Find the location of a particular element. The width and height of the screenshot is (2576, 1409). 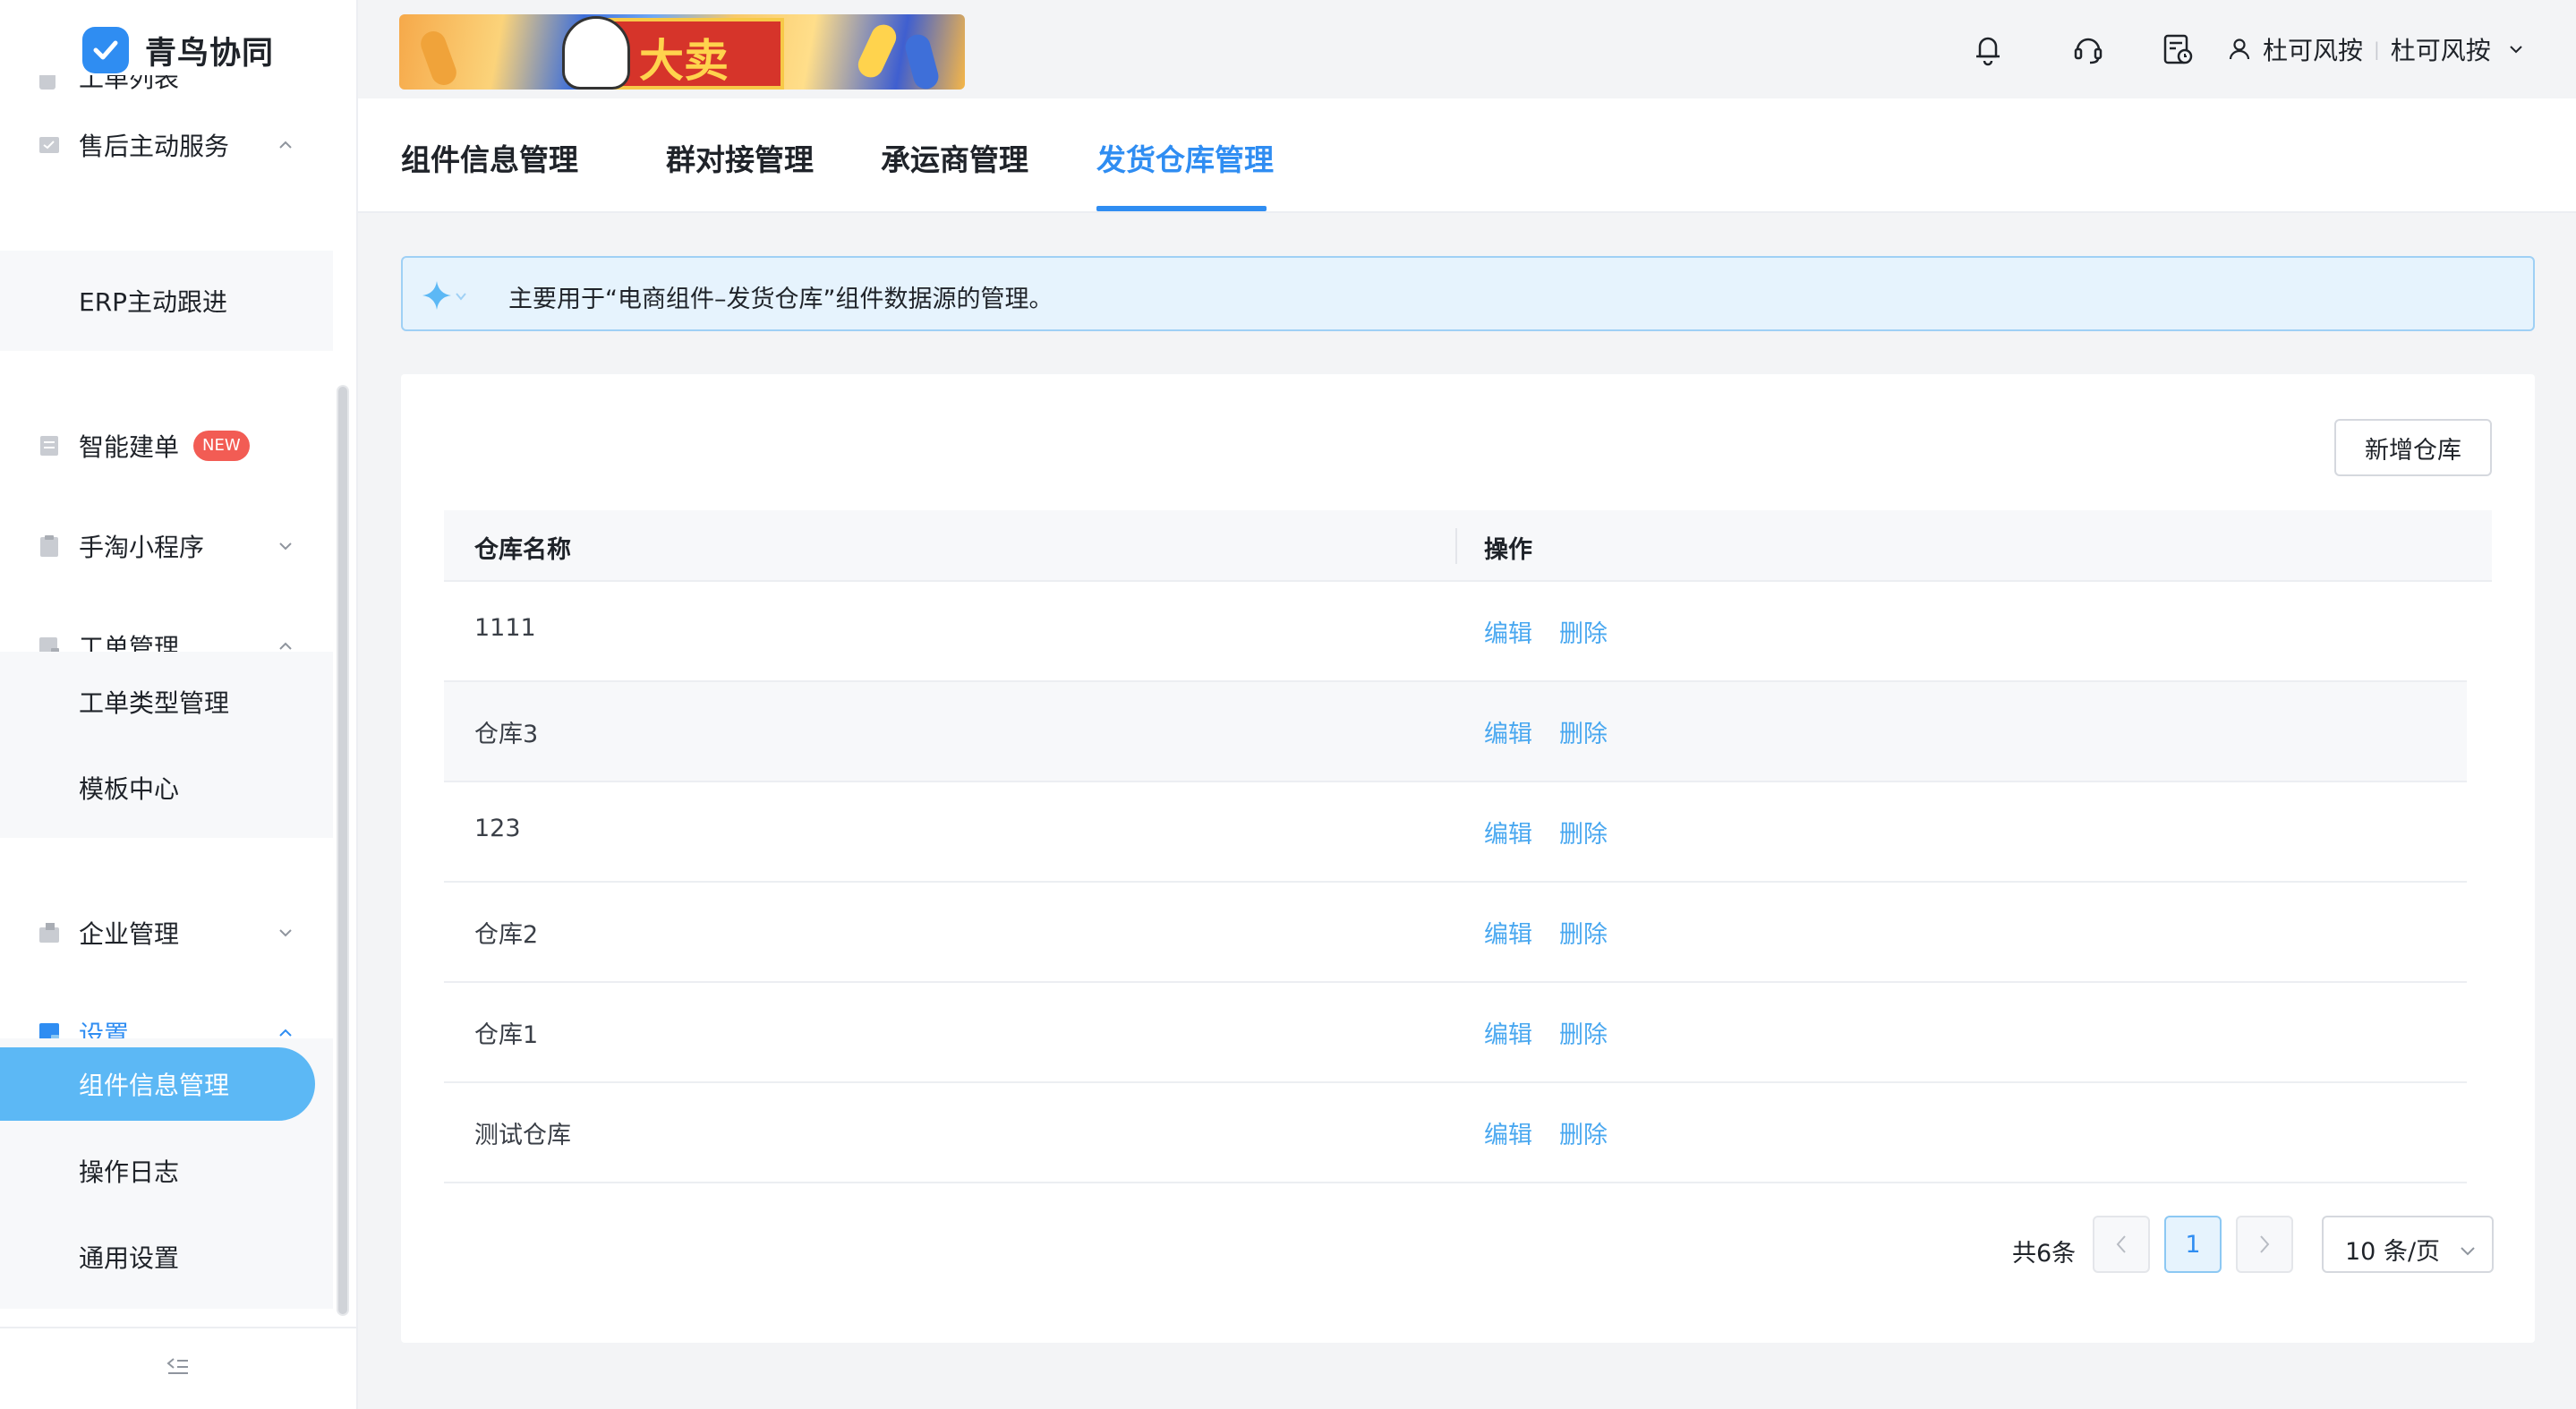

app-name: 青鸟协同 is located at coordinates (210, 54).